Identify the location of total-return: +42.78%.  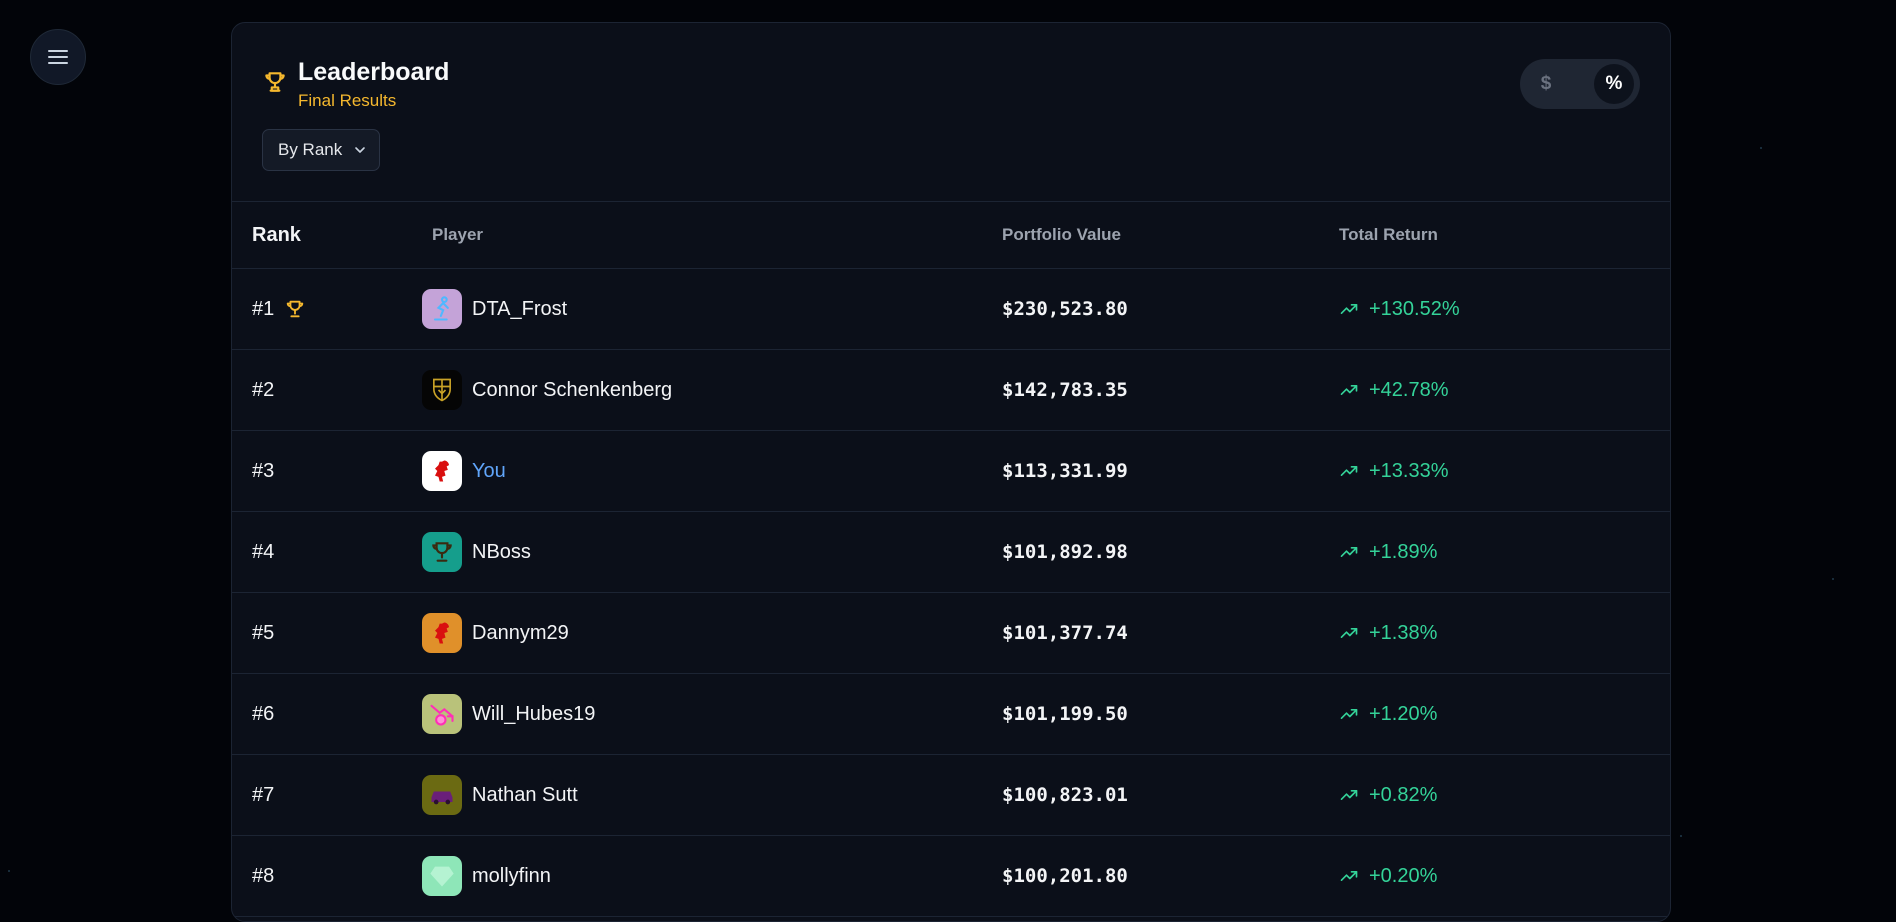
(1409, 389).